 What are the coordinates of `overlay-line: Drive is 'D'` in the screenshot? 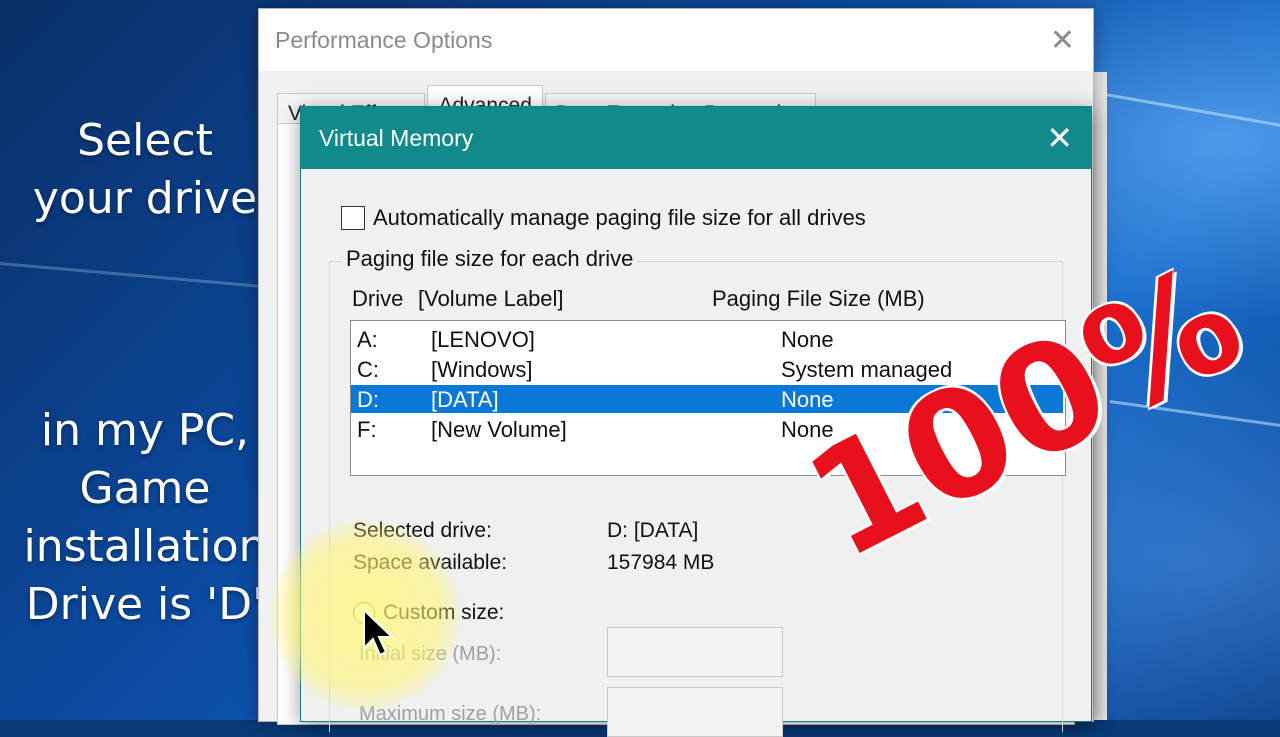 It's located at (145, 604).